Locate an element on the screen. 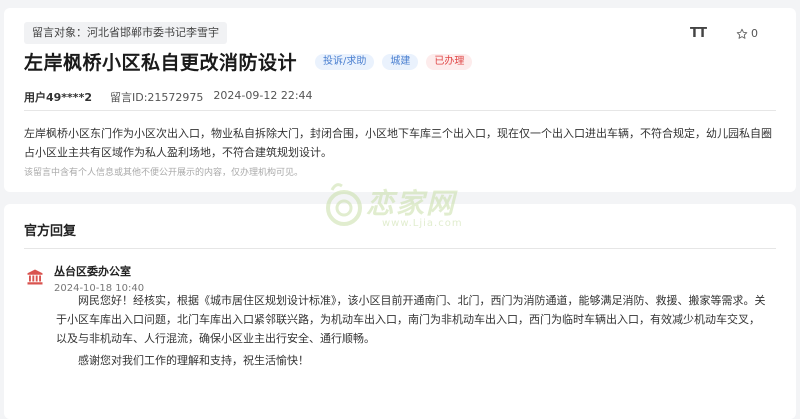 This screenshot has width=800, height=419. reply-paragraph: 感谢您对我们工作的理解和支持，祝生活愉快！ is located at coordinates (193, 360).